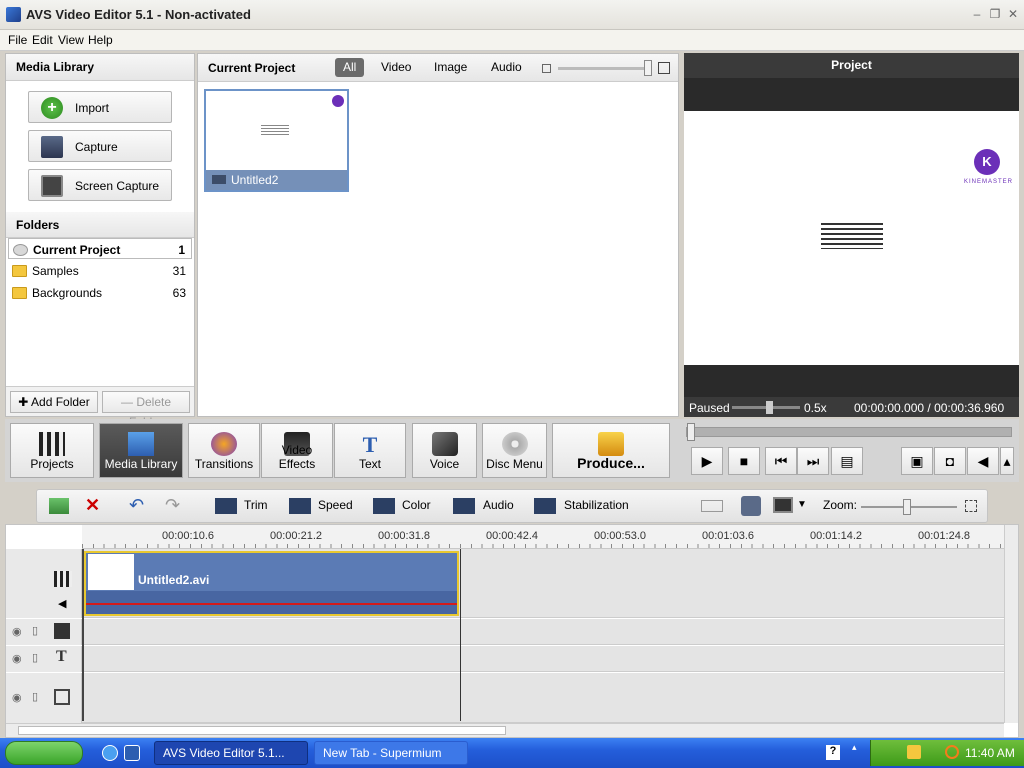 This screenshot has width=1024, height=768. Describe the element at coordinates (604, 68) in the screenshot. I see `thumb-size-slider` at that location.